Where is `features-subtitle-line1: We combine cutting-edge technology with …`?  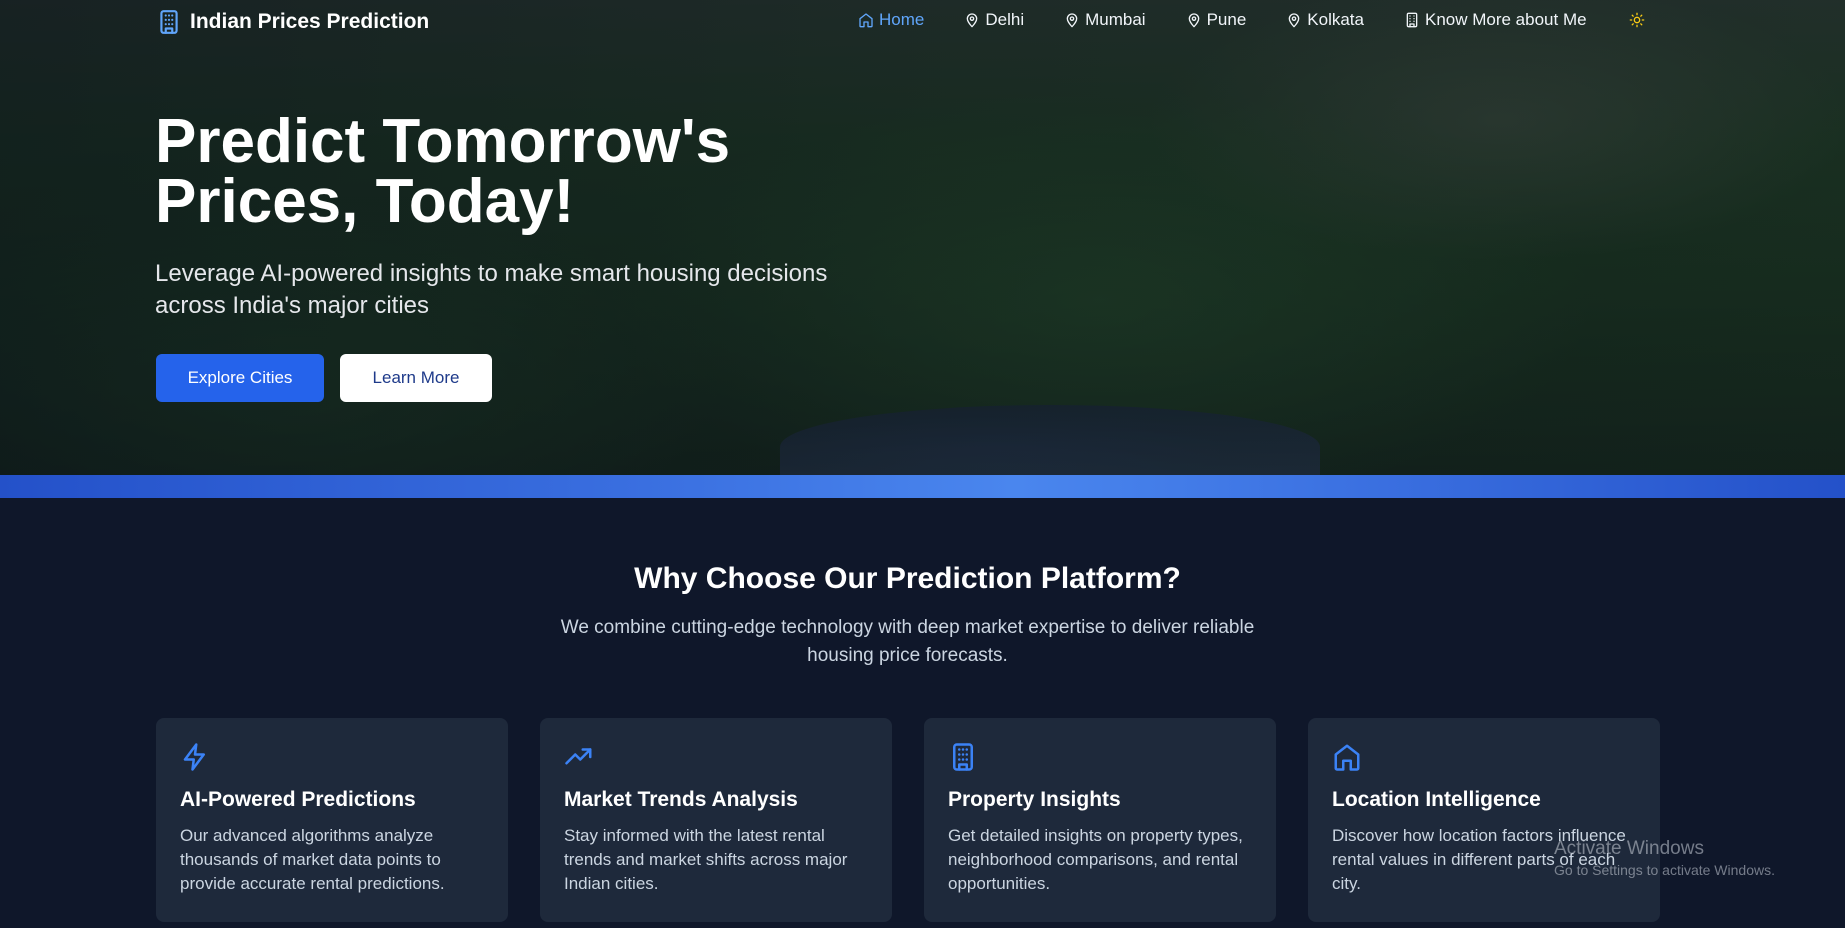 features-subtitle-line1: We combine cutting-edge technology with … is located at coordinates (907, 627).